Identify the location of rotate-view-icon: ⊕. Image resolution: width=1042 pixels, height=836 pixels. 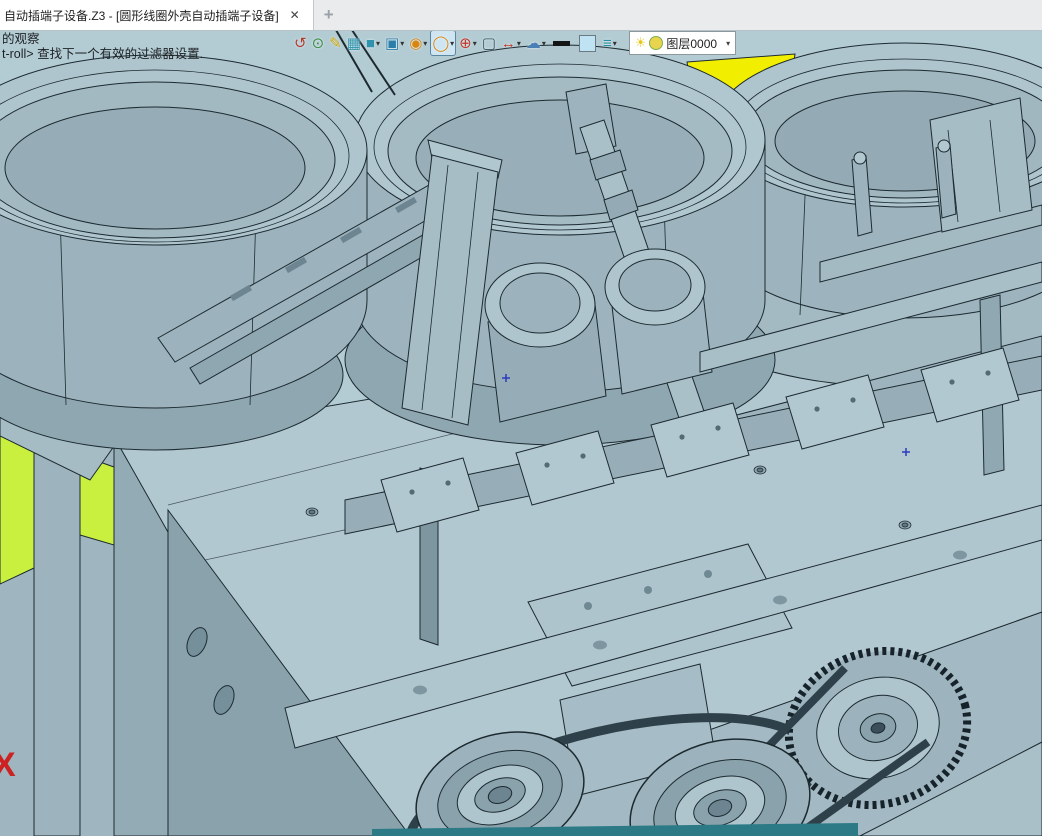
(465, 43).